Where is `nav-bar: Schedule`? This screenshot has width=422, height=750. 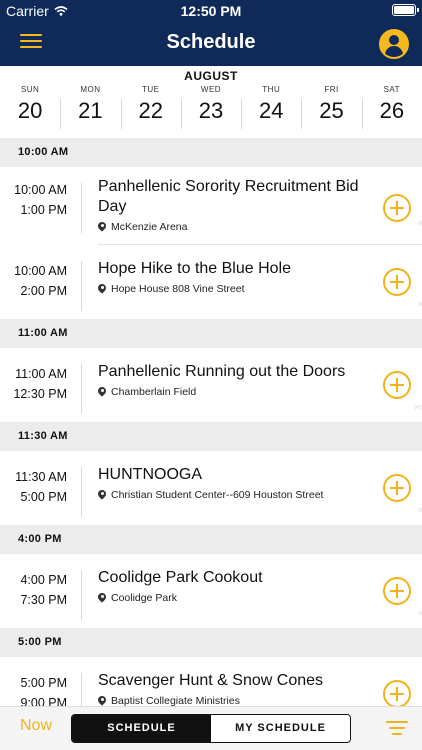 nav-bar: Schedule is located at coordinates (211, 44).